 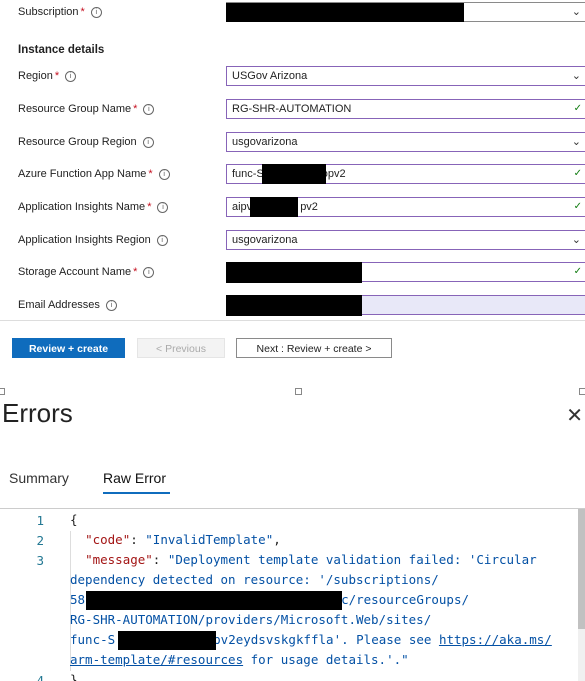 I want to click on divider, so click(x=292, y=320).